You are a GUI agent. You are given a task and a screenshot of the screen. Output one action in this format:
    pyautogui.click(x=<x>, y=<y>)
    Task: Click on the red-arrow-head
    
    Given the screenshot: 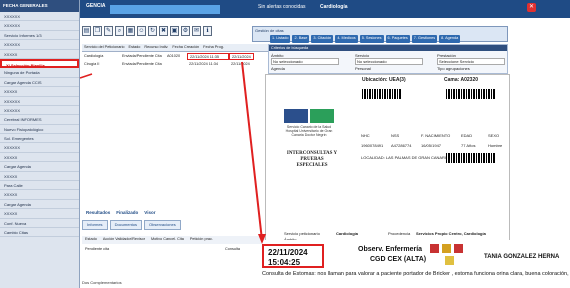 What is the action you would take?
    pyautogui.click(x=262, y=239)
    